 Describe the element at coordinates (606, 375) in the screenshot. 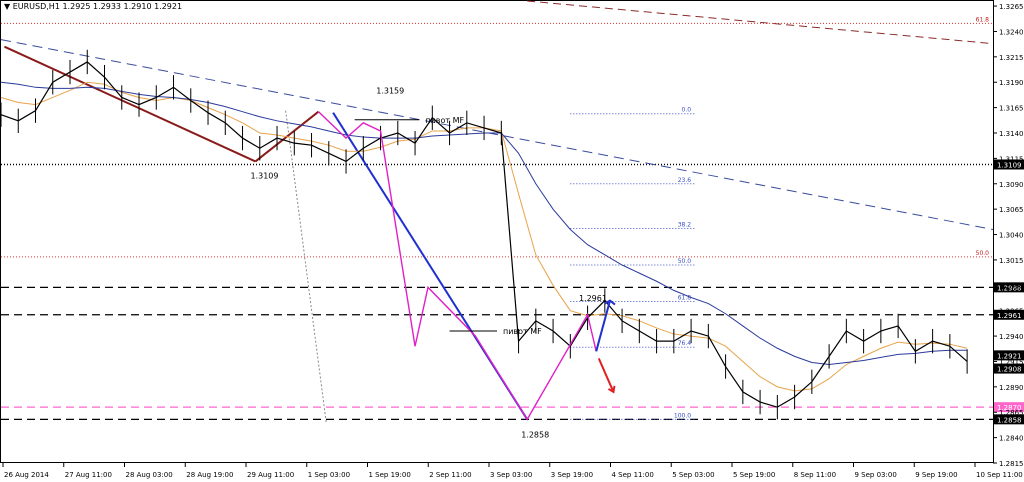

I see `down-forecast-arrow` at that location.